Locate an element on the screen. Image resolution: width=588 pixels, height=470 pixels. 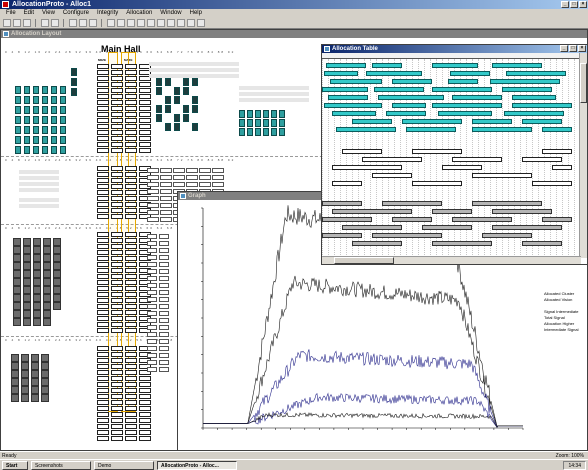
allocation-window-titlebar: Allocation Table _ □ × is located at coordinates (454, 49).